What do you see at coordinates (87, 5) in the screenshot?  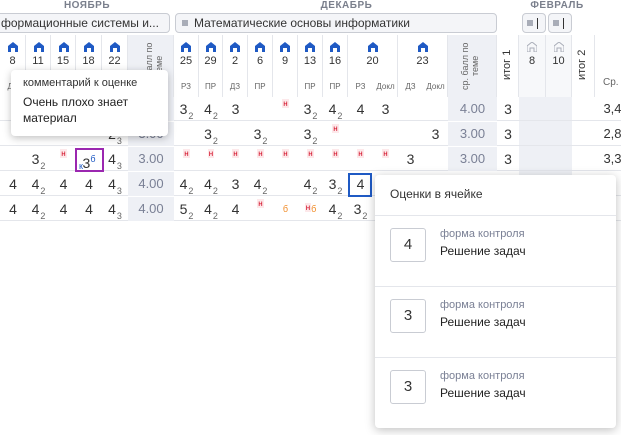 I see `month-november: НОЯБРЬ` at bounding box center [87, 5].